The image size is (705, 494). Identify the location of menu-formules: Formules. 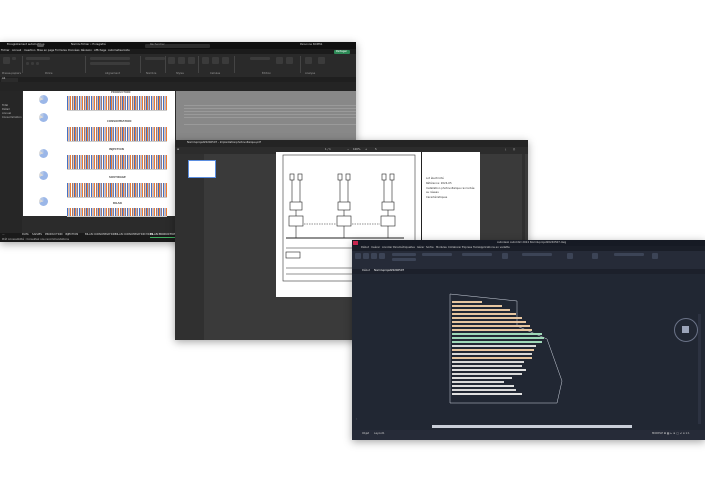
(61, 51).